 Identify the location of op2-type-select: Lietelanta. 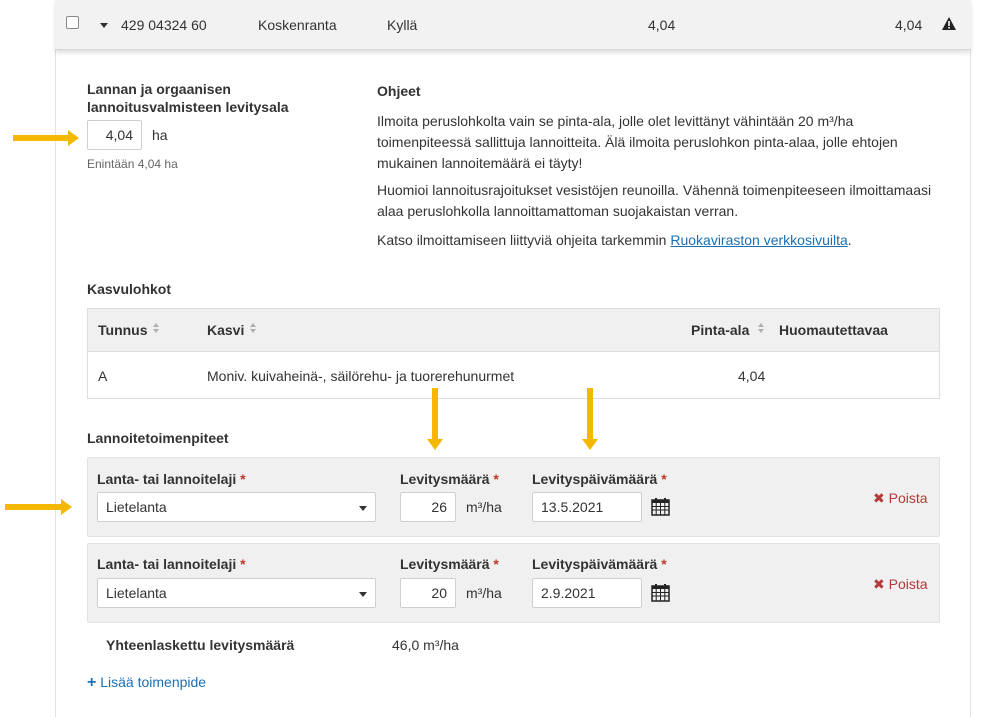
(236, 593).